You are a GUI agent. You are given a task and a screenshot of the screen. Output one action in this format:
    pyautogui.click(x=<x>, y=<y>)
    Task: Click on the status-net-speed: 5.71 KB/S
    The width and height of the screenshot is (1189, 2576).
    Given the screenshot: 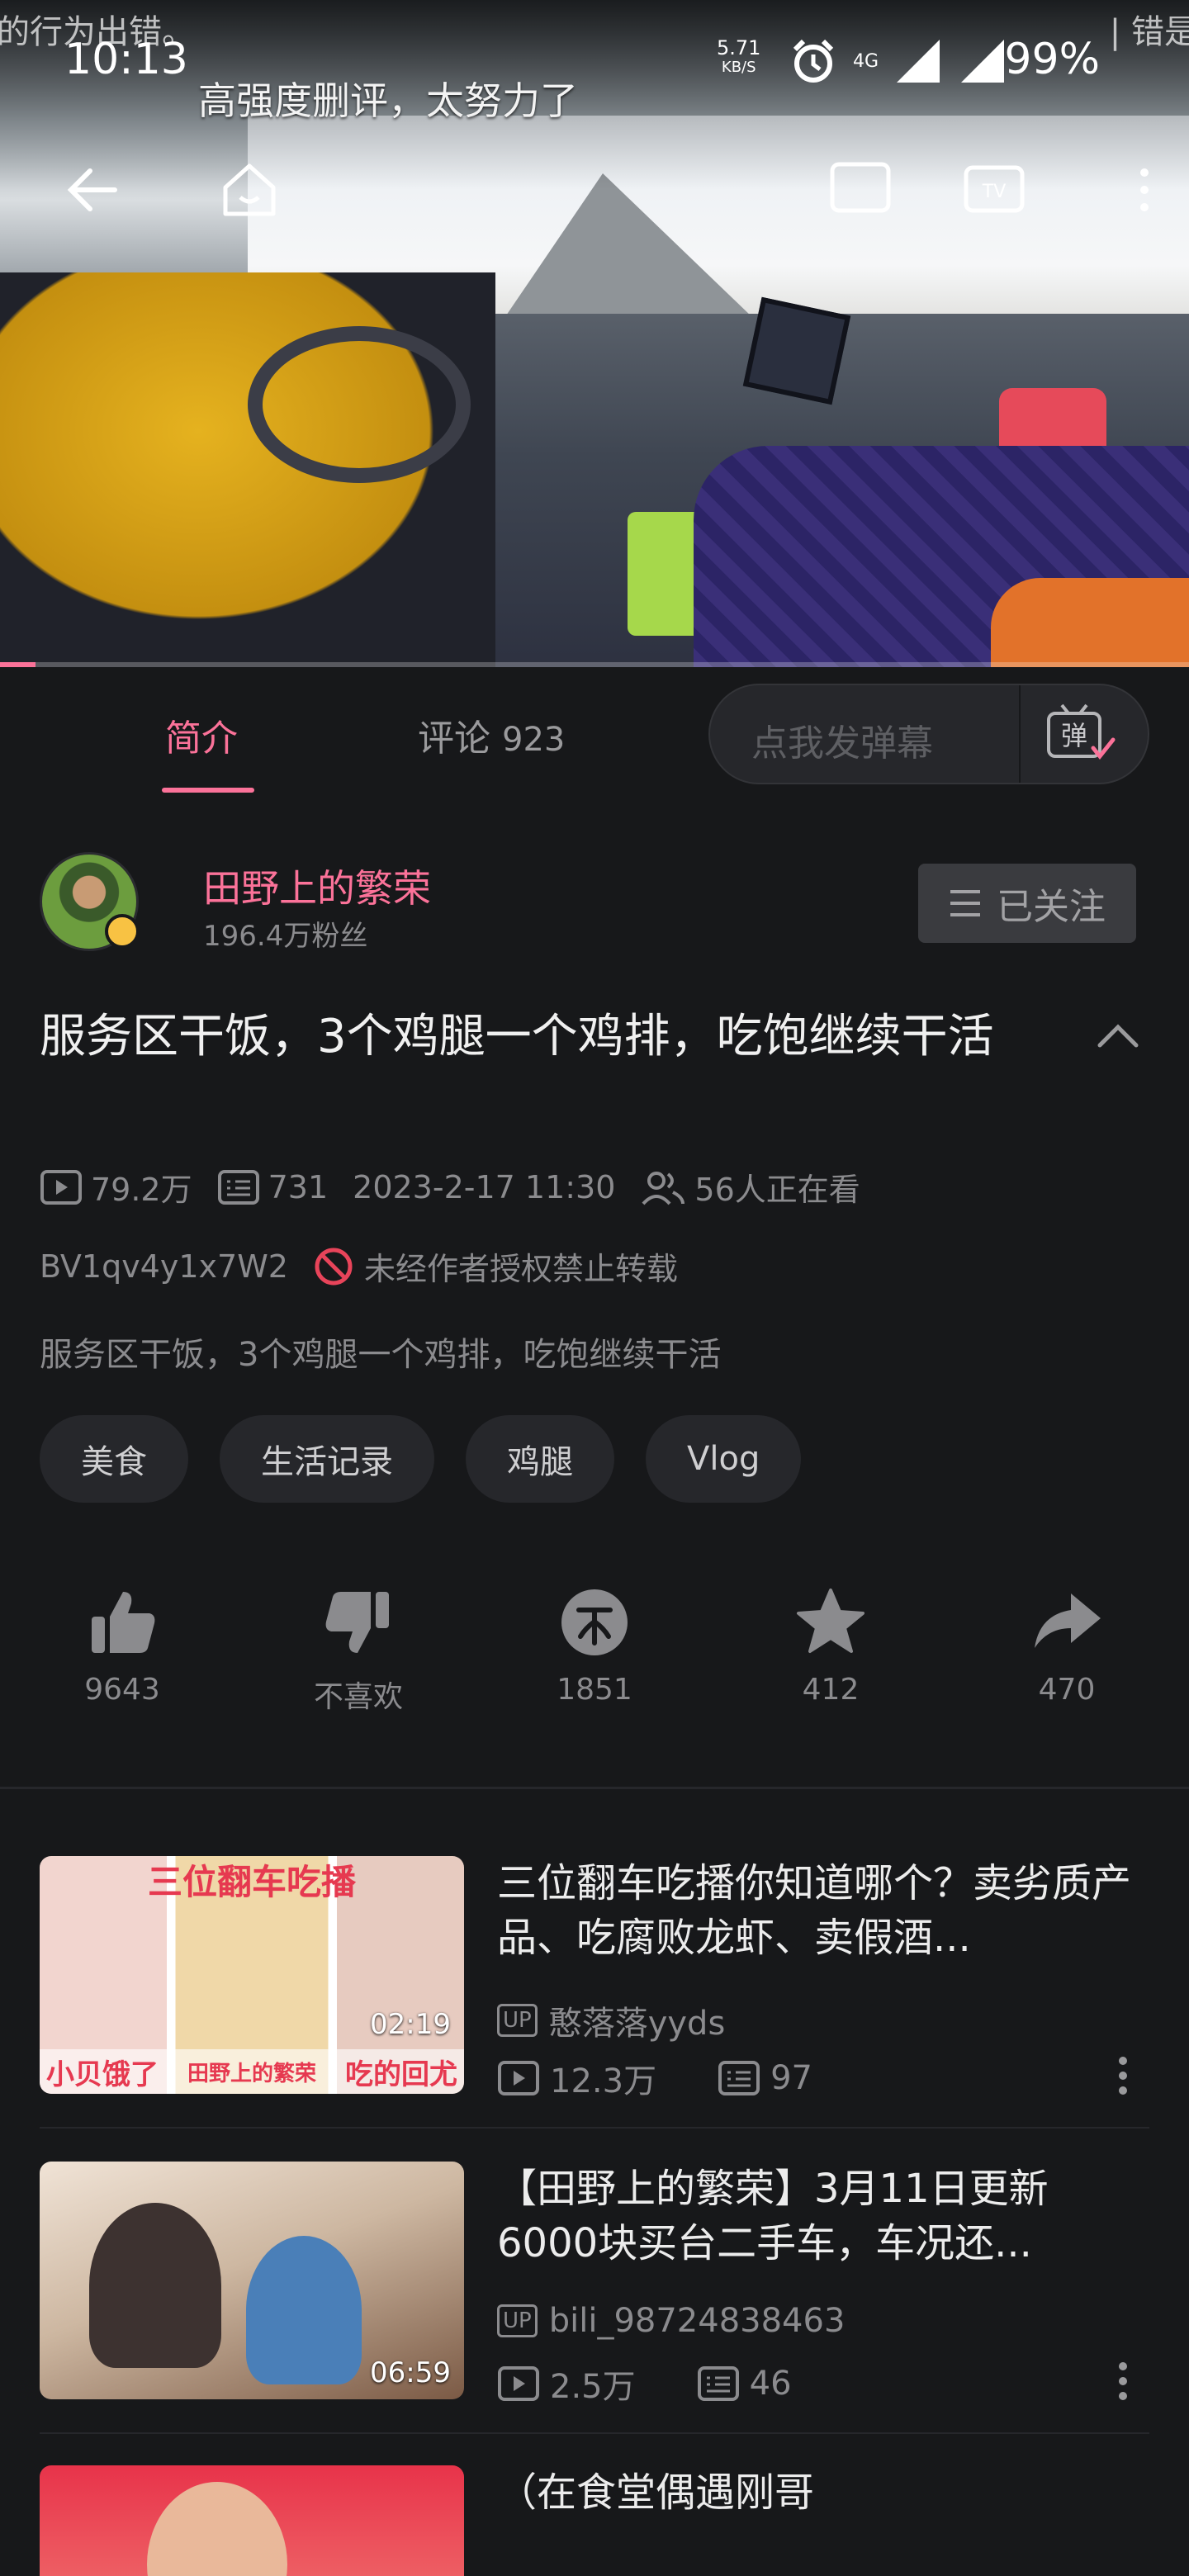 What is the action you would take?
    pyautogui.click(x=738, y=58)
    